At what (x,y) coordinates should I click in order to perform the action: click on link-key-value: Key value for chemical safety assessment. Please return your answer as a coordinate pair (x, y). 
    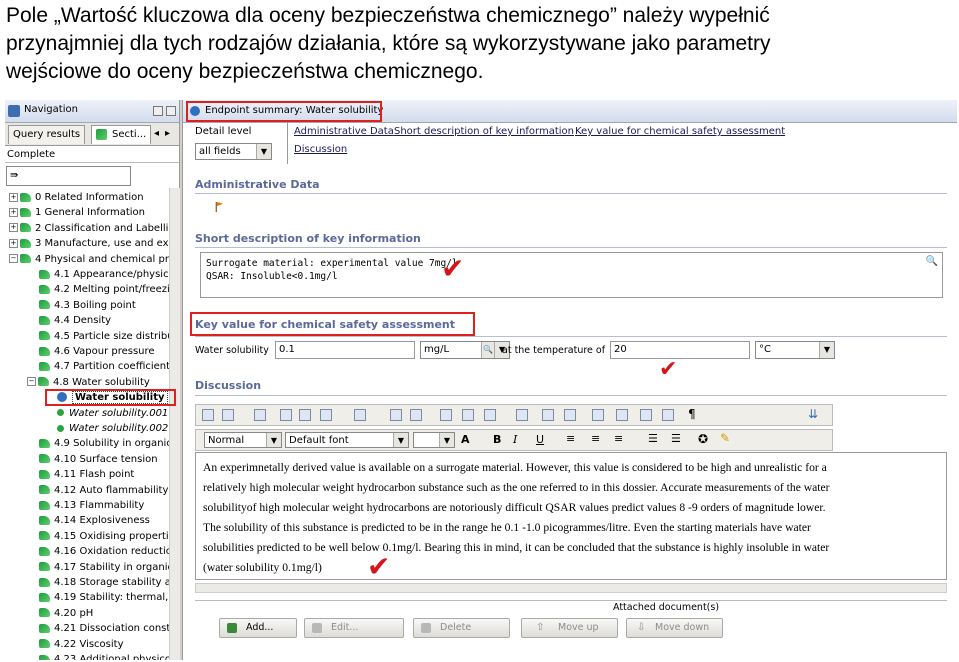
    Looking at the image, I should click on (680, 131).